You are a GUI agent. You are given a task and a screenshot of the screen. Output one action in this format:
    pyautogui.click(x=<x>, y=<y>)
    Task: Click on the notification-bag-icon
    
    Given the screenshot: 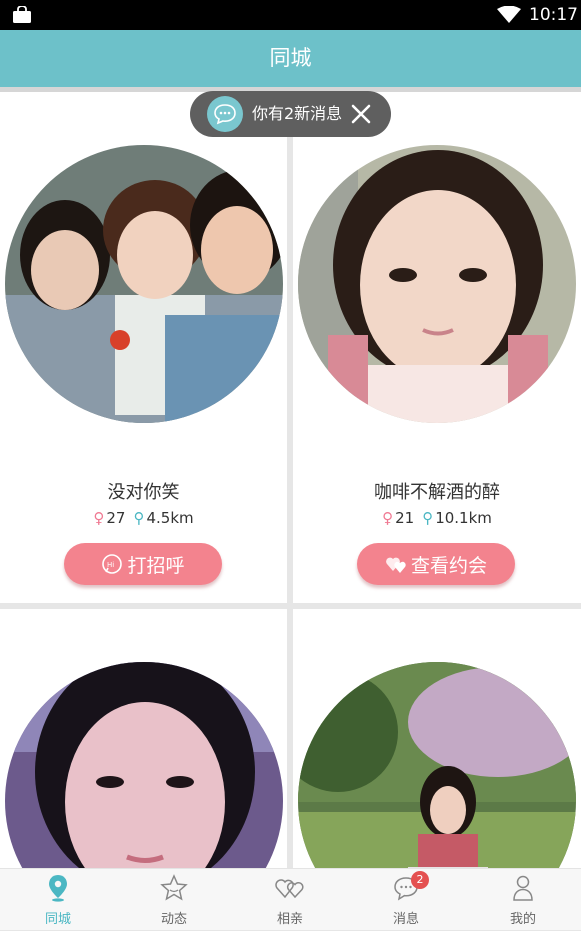 What is the action you would take?
    pyautogui.click(x=22, y=14)
    